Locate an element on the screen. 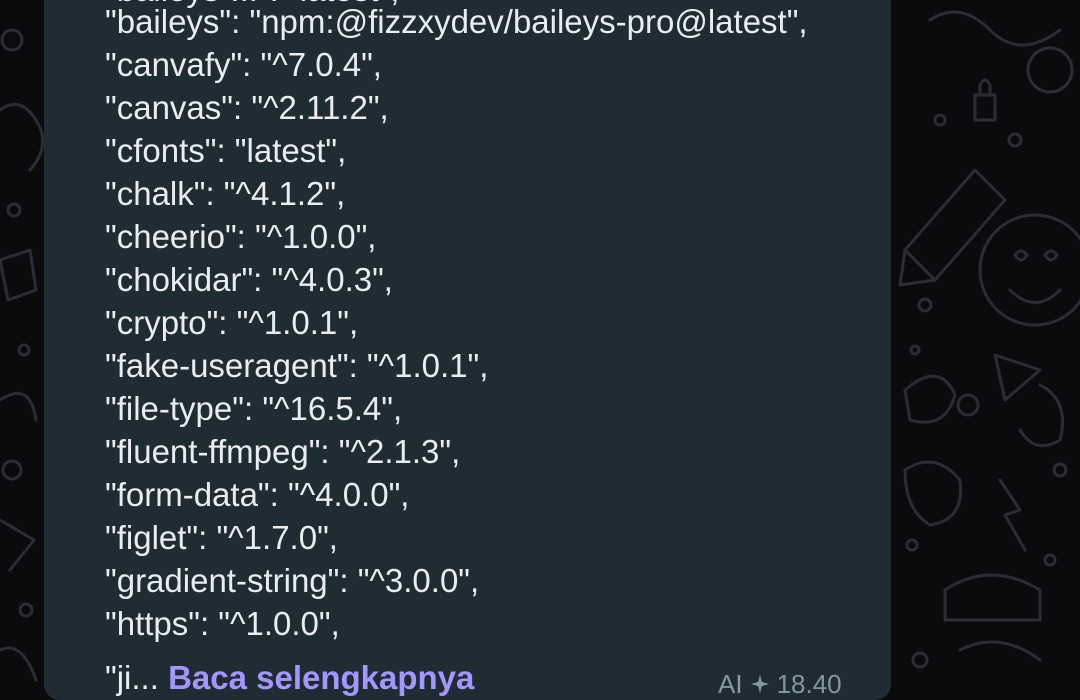 The image size is (1080, 700). code-line: "cfonts": "latest", is located at coordinates (226, 150).